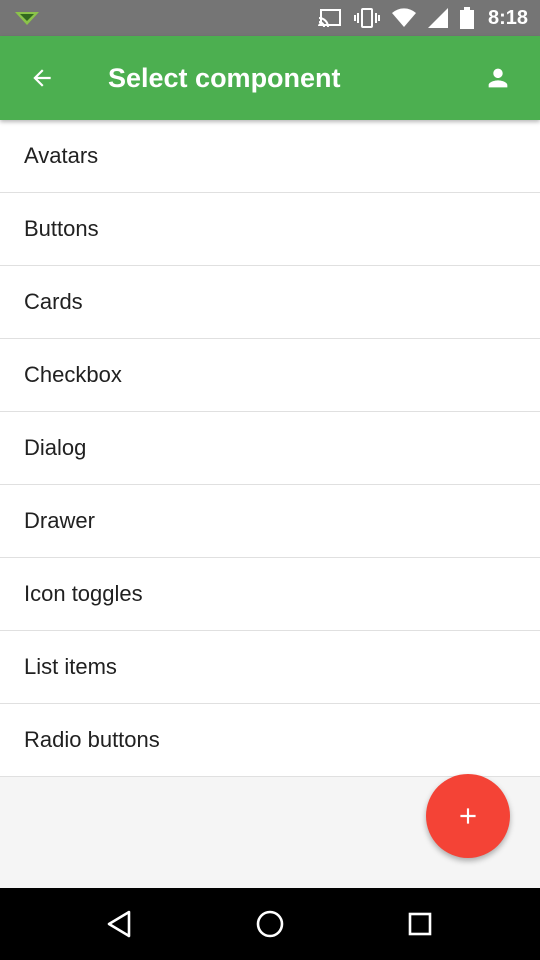 Image resolution: width=540 pixels, height=960 pixels. I want to click on nav-home-icon, so click(270, 924).